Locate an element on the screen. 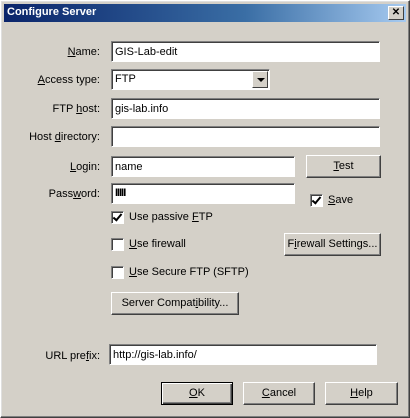  access-type-label: Access type: is located at coordinates (60, 80).